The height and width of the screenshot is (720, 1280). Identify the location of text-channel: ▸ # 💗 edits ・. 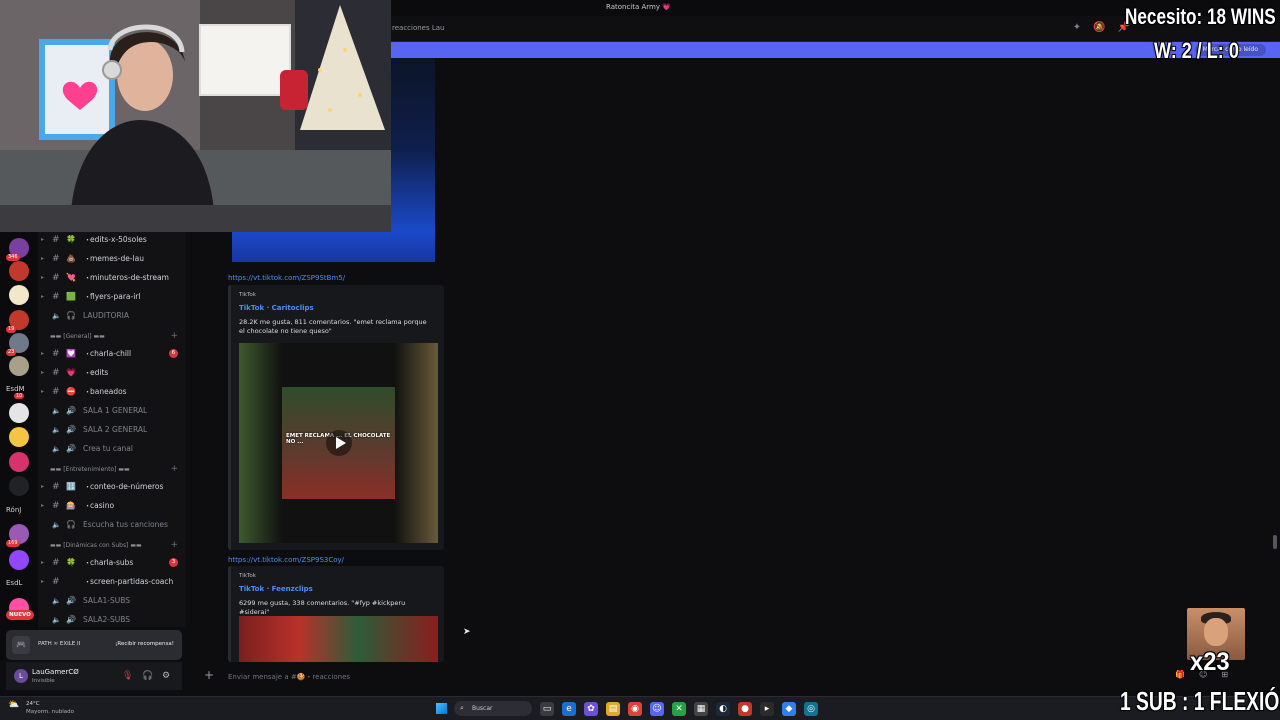
(112, 372).